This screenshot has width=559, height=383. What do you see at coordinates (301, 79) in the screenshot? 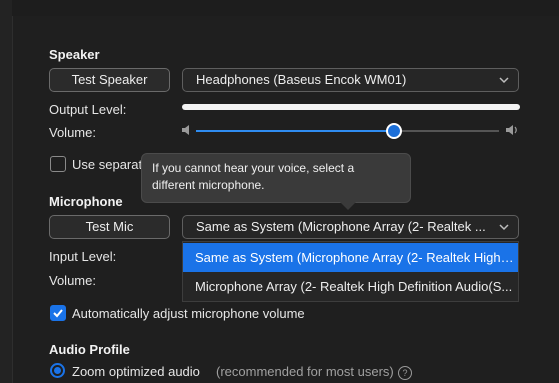
I see `speaker-device-value: Headphones (Baseus Encok WM01)` at bounding box center [301, 79].